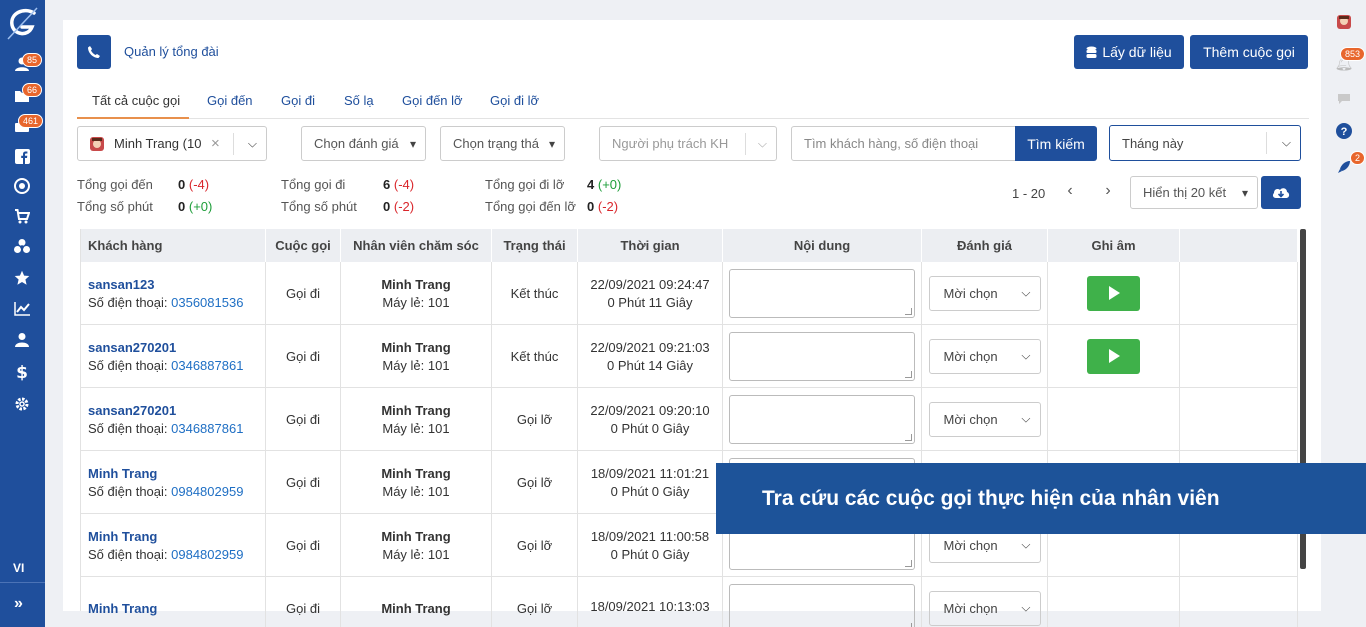 The width and height of the screenshot is (1366, 627). I want to click on status-filter-select: Chọn trạng thá ▾, so click(502, 143).